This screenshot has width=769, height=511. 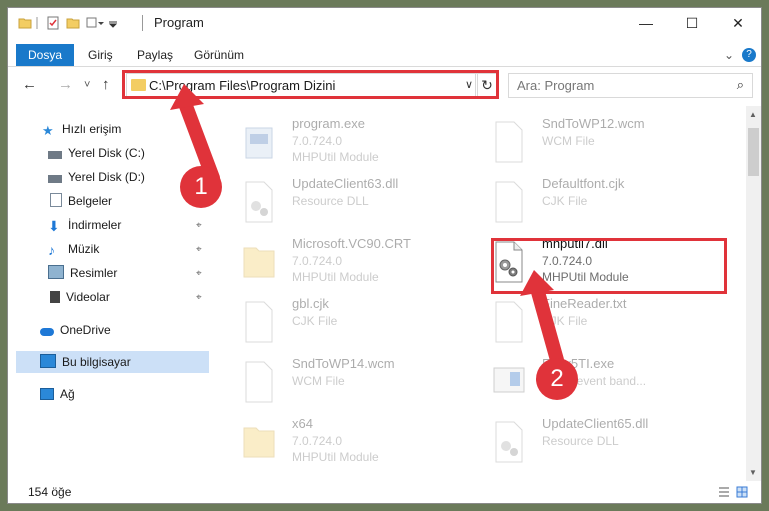 I want to click on step-badge-1: 1, so click(x=201, y=187).